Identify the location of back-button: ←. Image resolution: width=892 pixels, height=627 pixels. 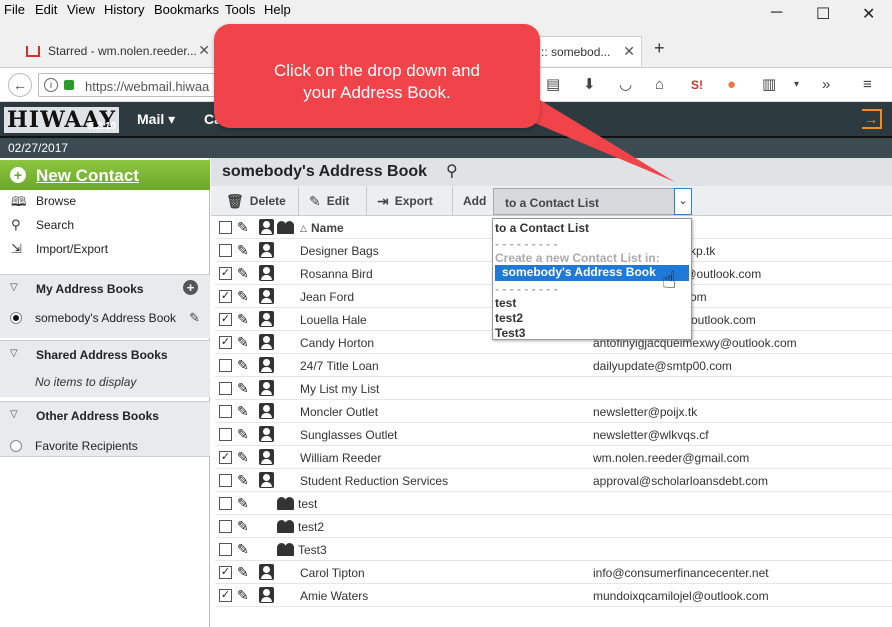
(20, 85).